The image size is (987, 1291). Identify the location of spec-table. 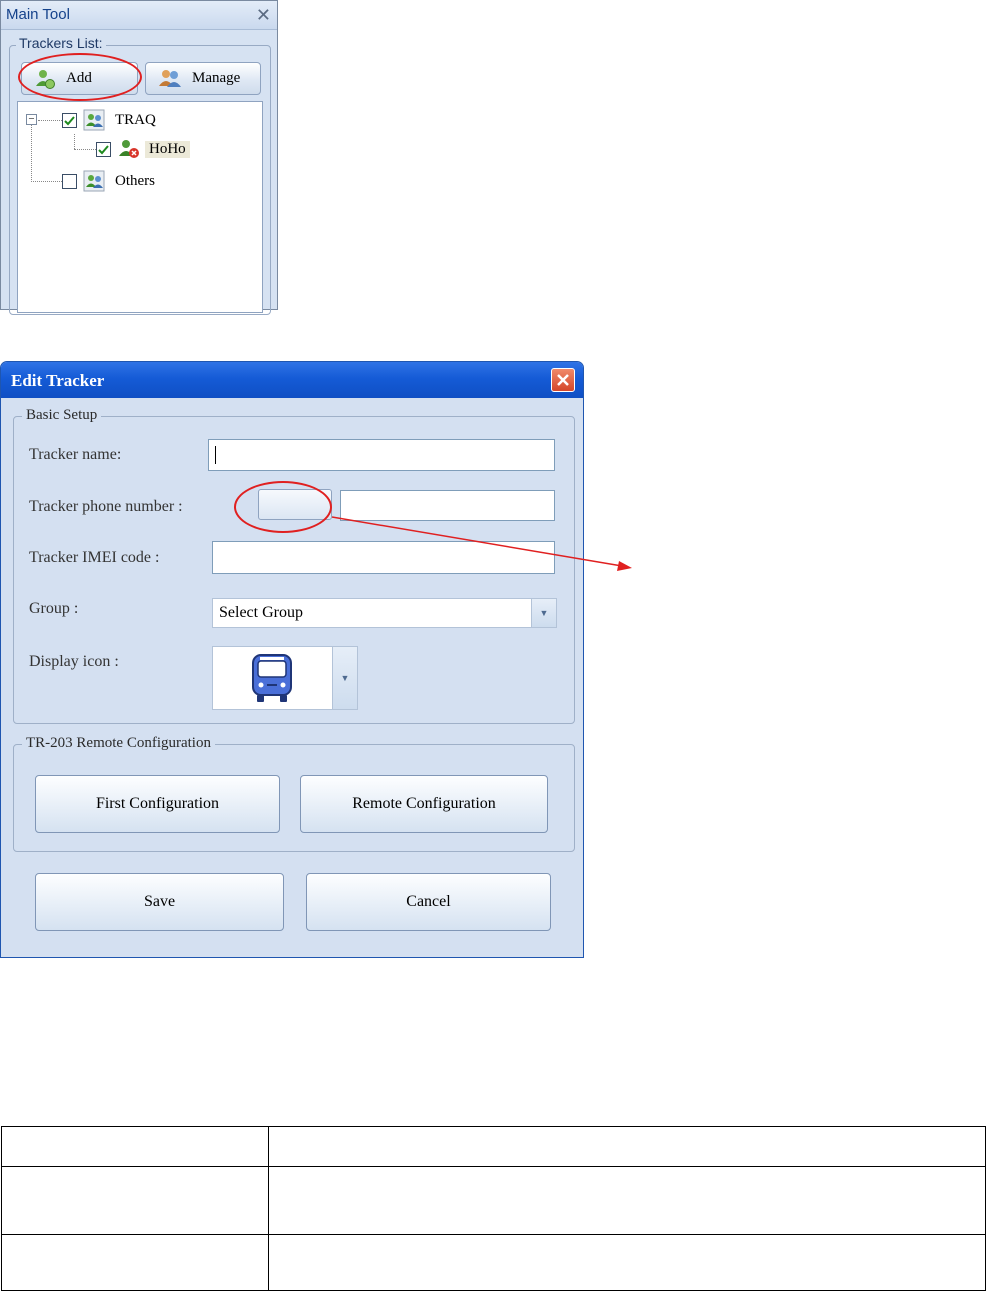
(493, 1208).